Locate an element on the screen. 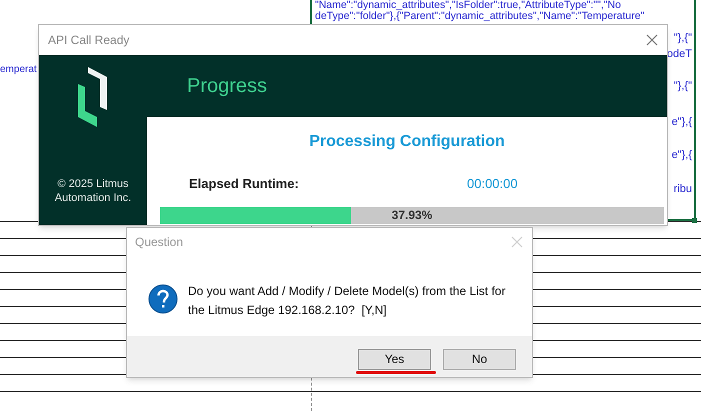 This screenshot has height=411, width=701. left-cell-text: emperat is located at coordinates (18, 70).